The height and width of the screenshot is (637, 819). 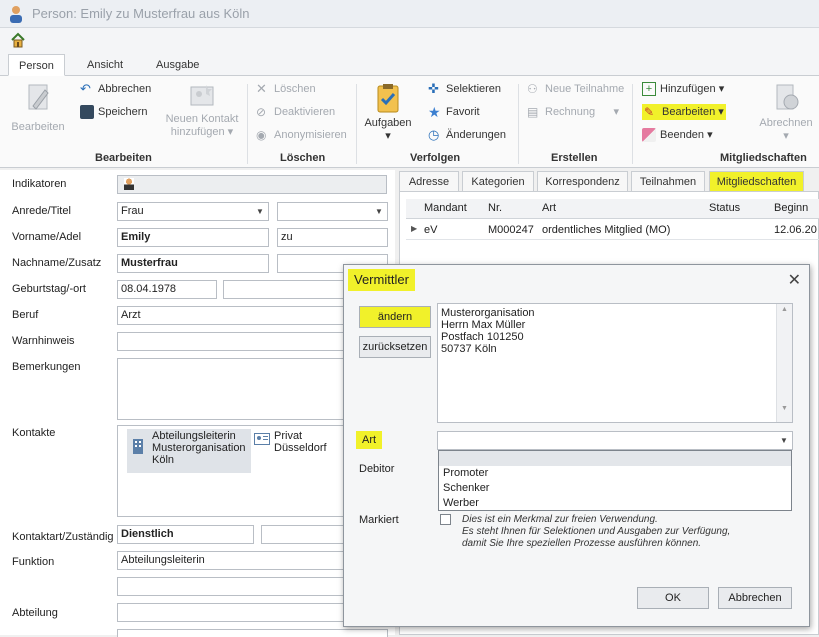 I want to click on art-option-empty, so click(x=615, y=458).